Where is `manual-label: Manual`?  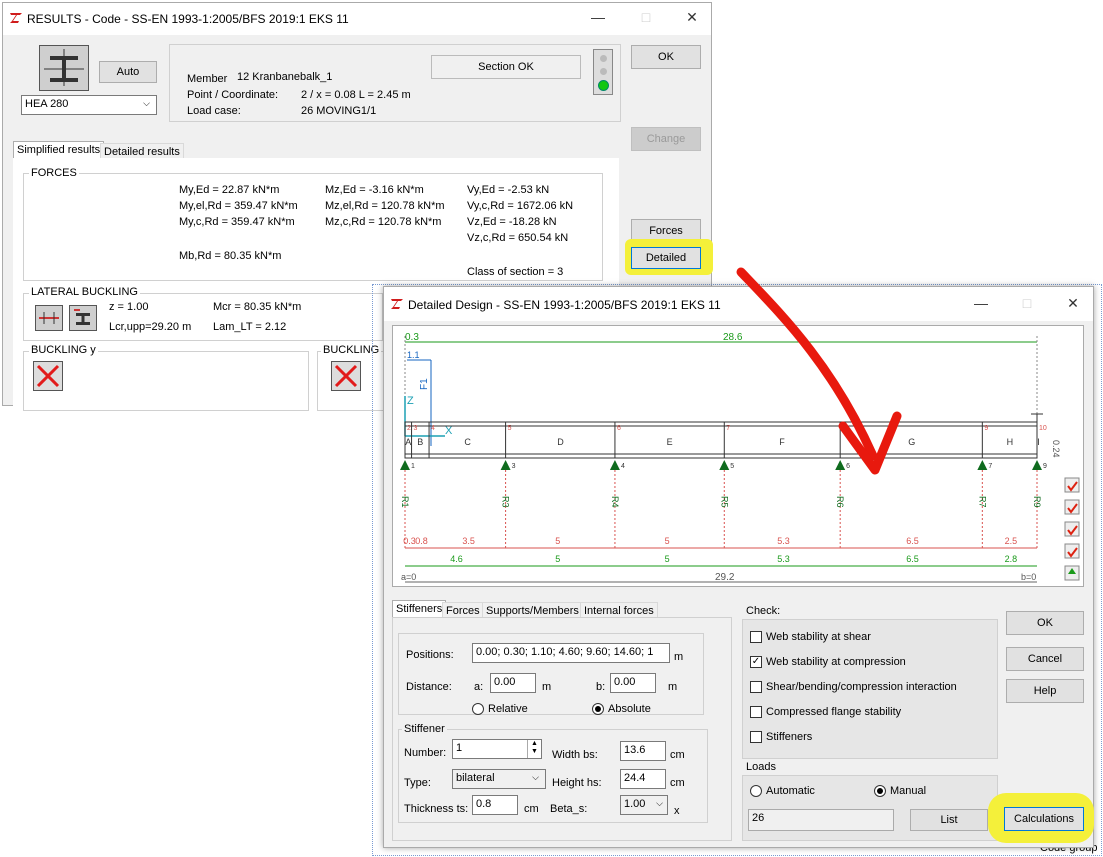
manual-label: Manual is located at coordinates (908, 791).